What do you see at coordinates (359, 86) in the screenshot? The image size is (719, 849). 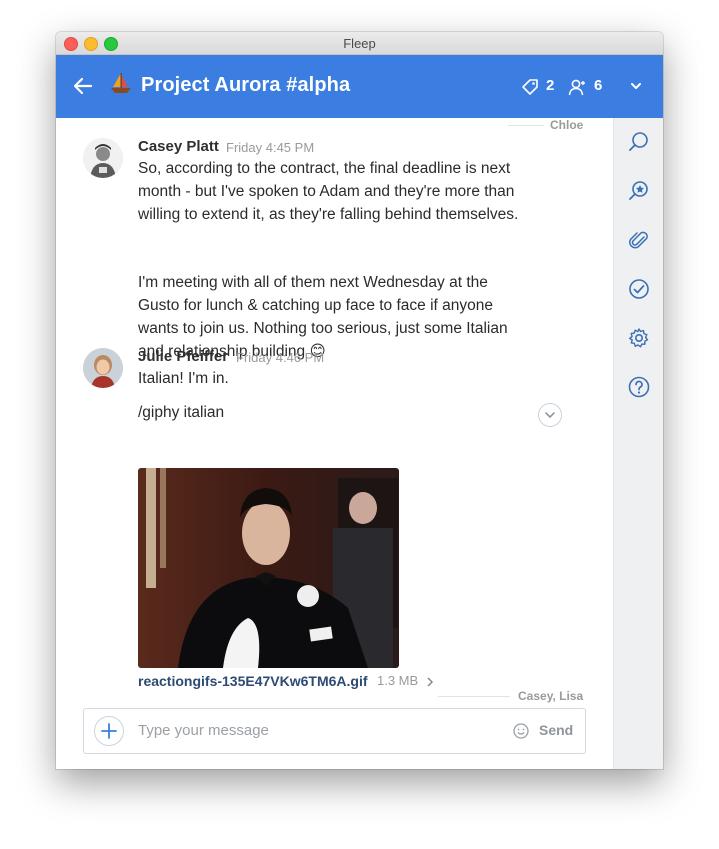 I see `conversation-header: Project Aurora #alpha 2 6` at bounding box center [359, 86].